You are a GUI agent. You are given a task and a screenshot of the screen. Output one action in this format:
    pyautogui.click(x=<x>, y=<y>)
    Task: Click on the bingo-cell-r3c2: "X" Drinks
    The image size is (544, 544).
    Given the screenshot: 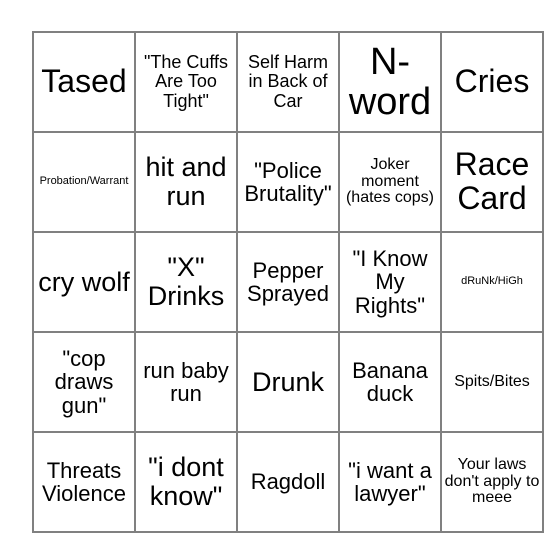 What is the action you would take?
    pyautogui.click(x=186, y=282)
    